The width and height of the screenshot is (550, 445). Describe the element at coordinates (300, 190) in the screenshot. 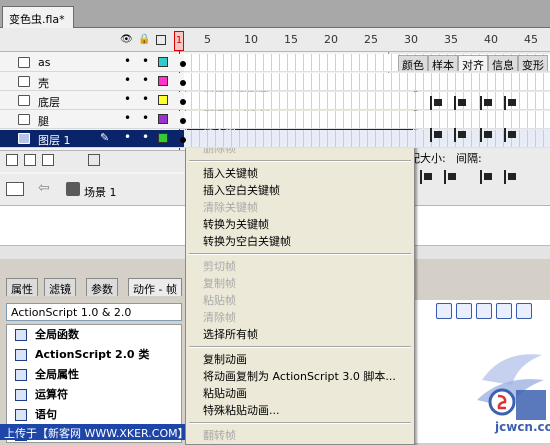

I see `menu-item: 插入空白关键帧` at that location.